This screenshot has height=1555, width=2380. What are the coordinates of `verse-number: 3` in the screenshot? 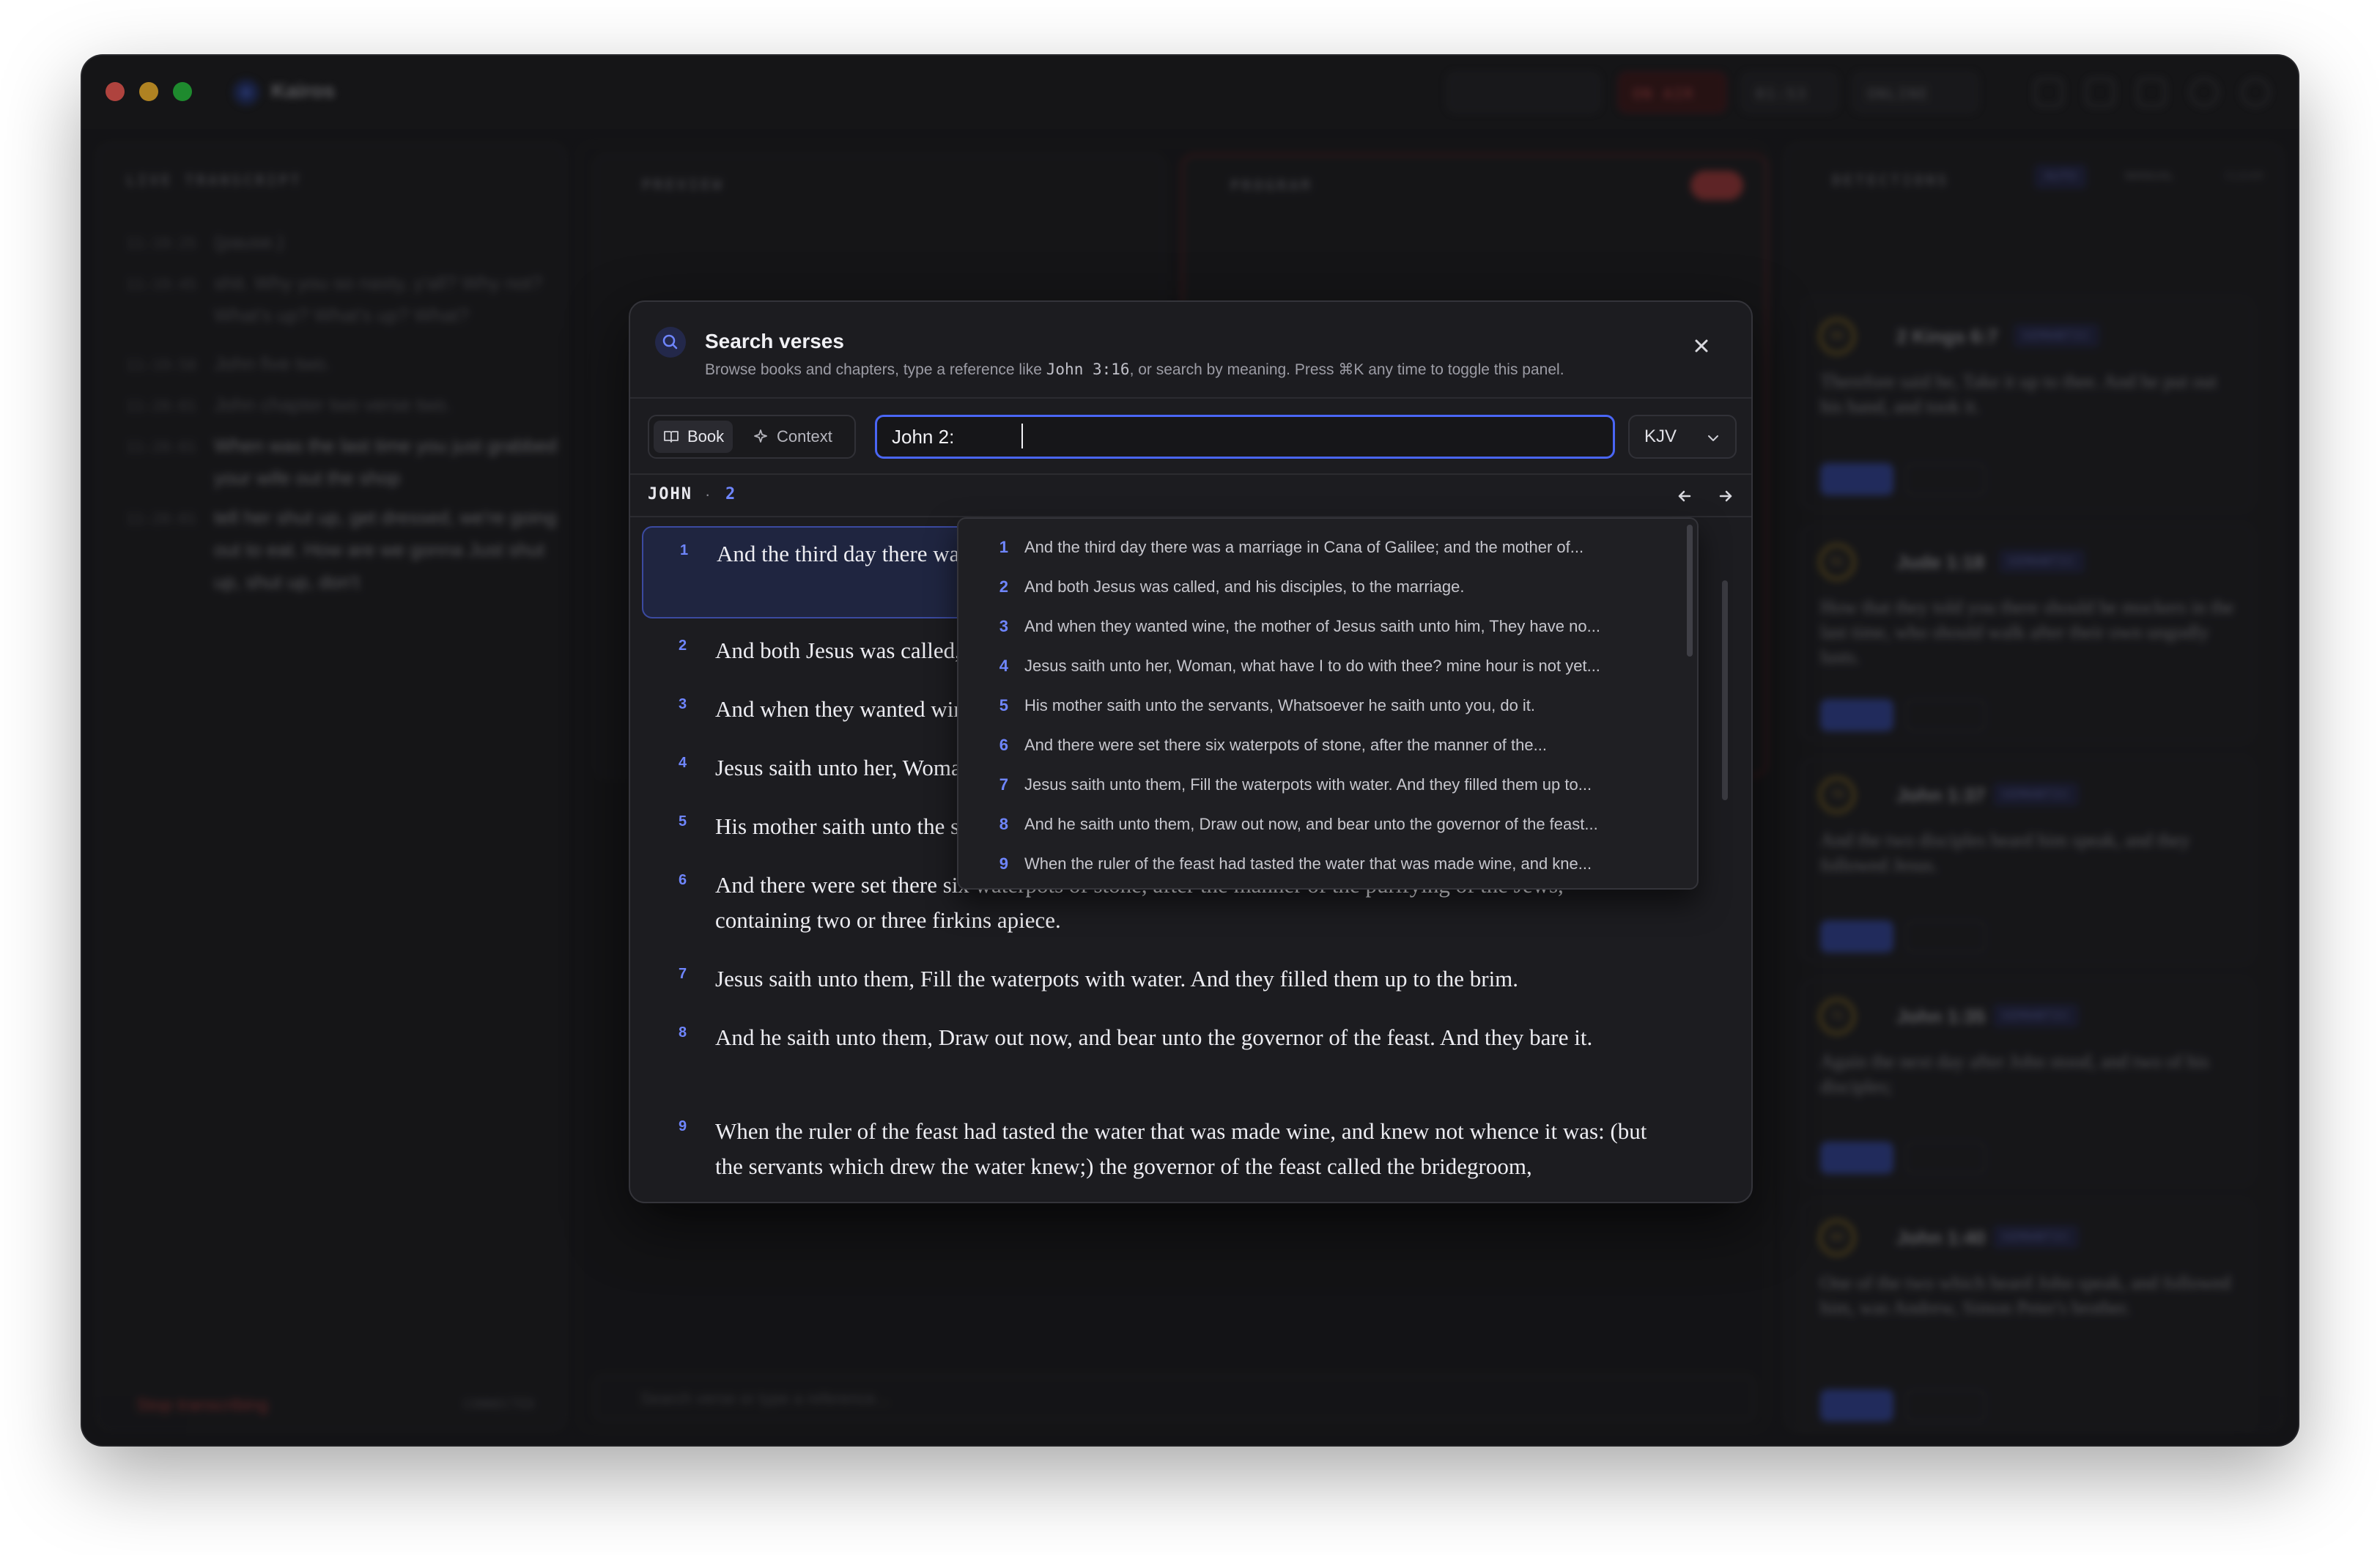 It's located at (683, 704).